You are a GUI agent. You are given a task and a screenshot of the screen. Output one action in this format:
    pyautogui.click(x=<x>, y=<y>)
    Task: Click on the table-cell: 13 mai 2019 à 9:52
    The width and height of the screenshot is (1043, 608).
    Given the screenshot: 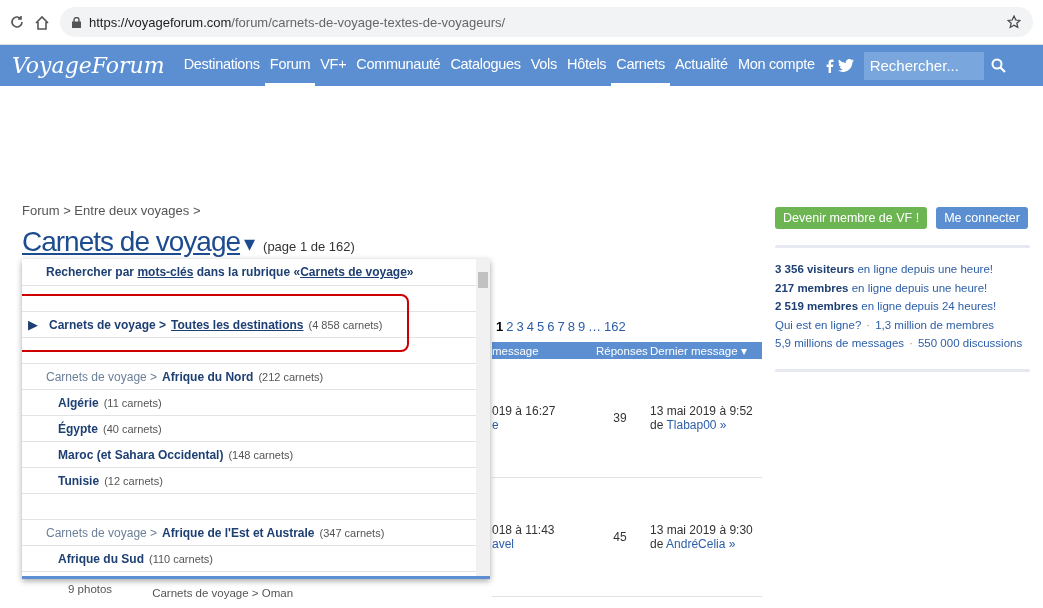 What is the action you would take?
    pyautogui.click(x=701, y=411)
    